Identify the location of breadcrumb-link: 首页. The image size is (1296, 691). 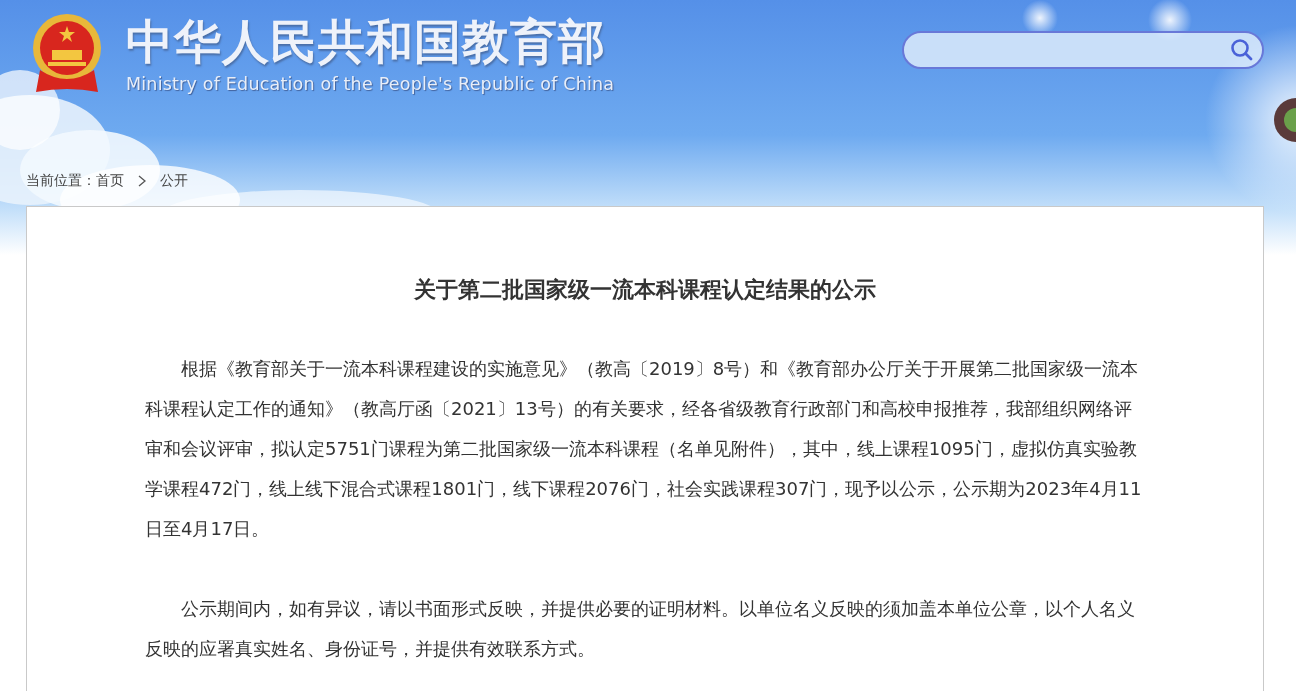
(110, 181).